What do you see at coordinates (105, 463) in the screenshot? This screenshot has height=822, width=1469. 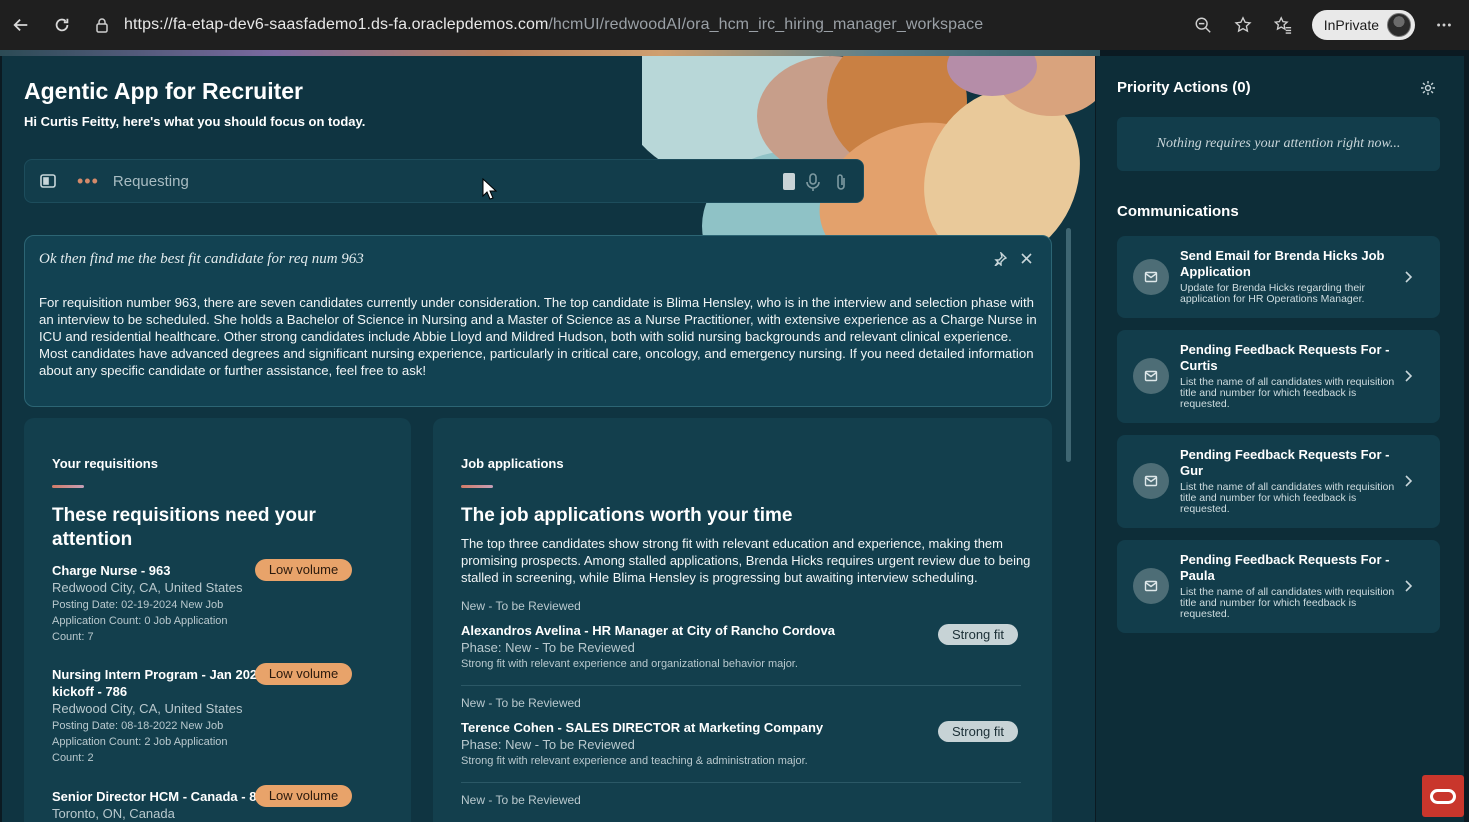 I see `requisitions-label: Your requisitions` at bounding box center [105, 463].